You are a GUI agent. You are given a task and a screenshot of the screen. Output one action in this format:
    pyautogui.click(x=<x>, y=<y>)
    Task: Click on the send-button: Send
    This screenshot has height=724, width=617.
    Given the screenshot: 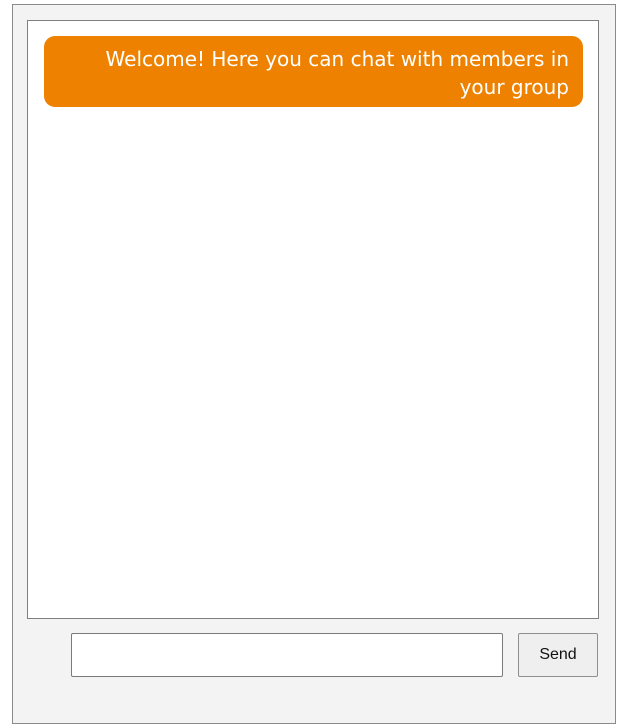 What is the action you would take?
    pyautogui.click(x=558, y=655)
    